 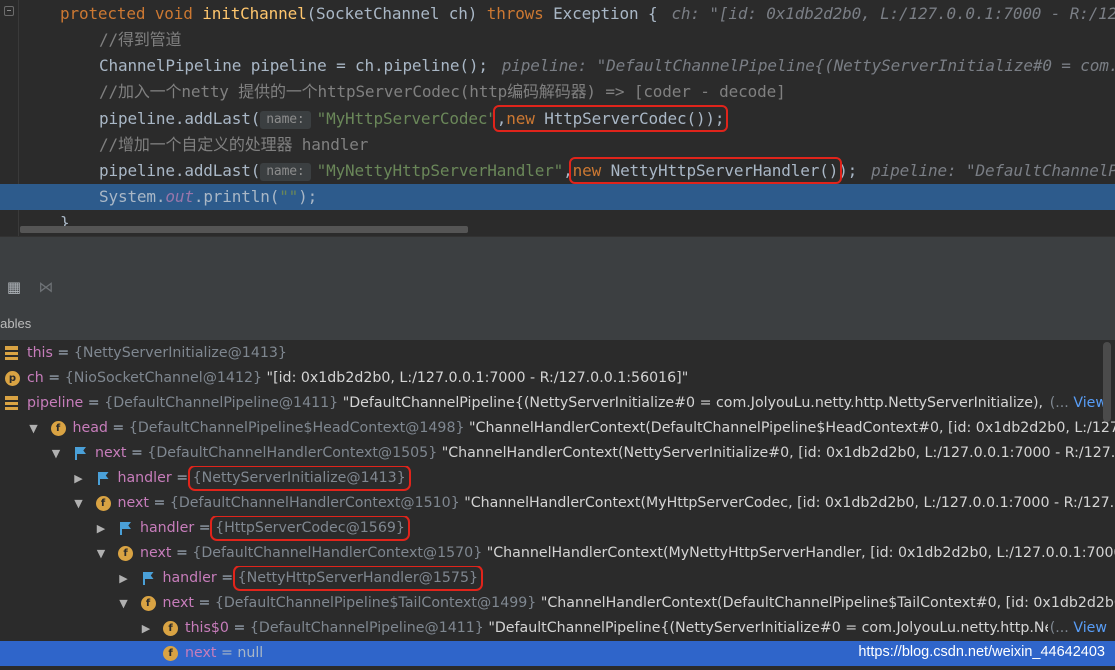 I want to click on keyword-protected-void: protected void, so click(x=131, y=13).